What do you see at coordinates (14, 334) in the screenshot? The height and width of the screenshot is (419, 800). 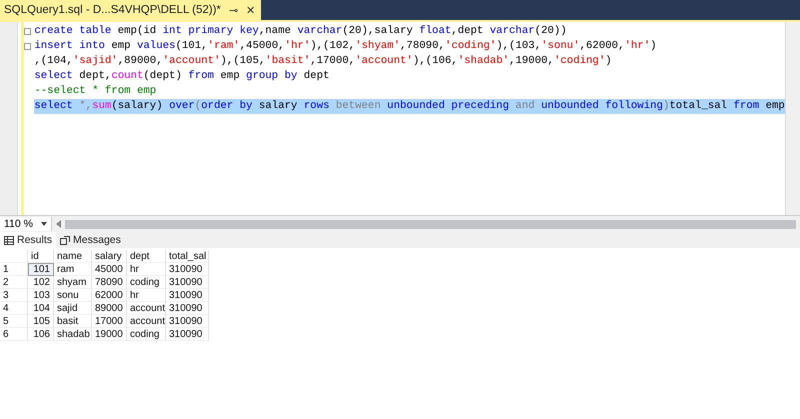 I see `row-number: 6` at bounding box center [14, 334].